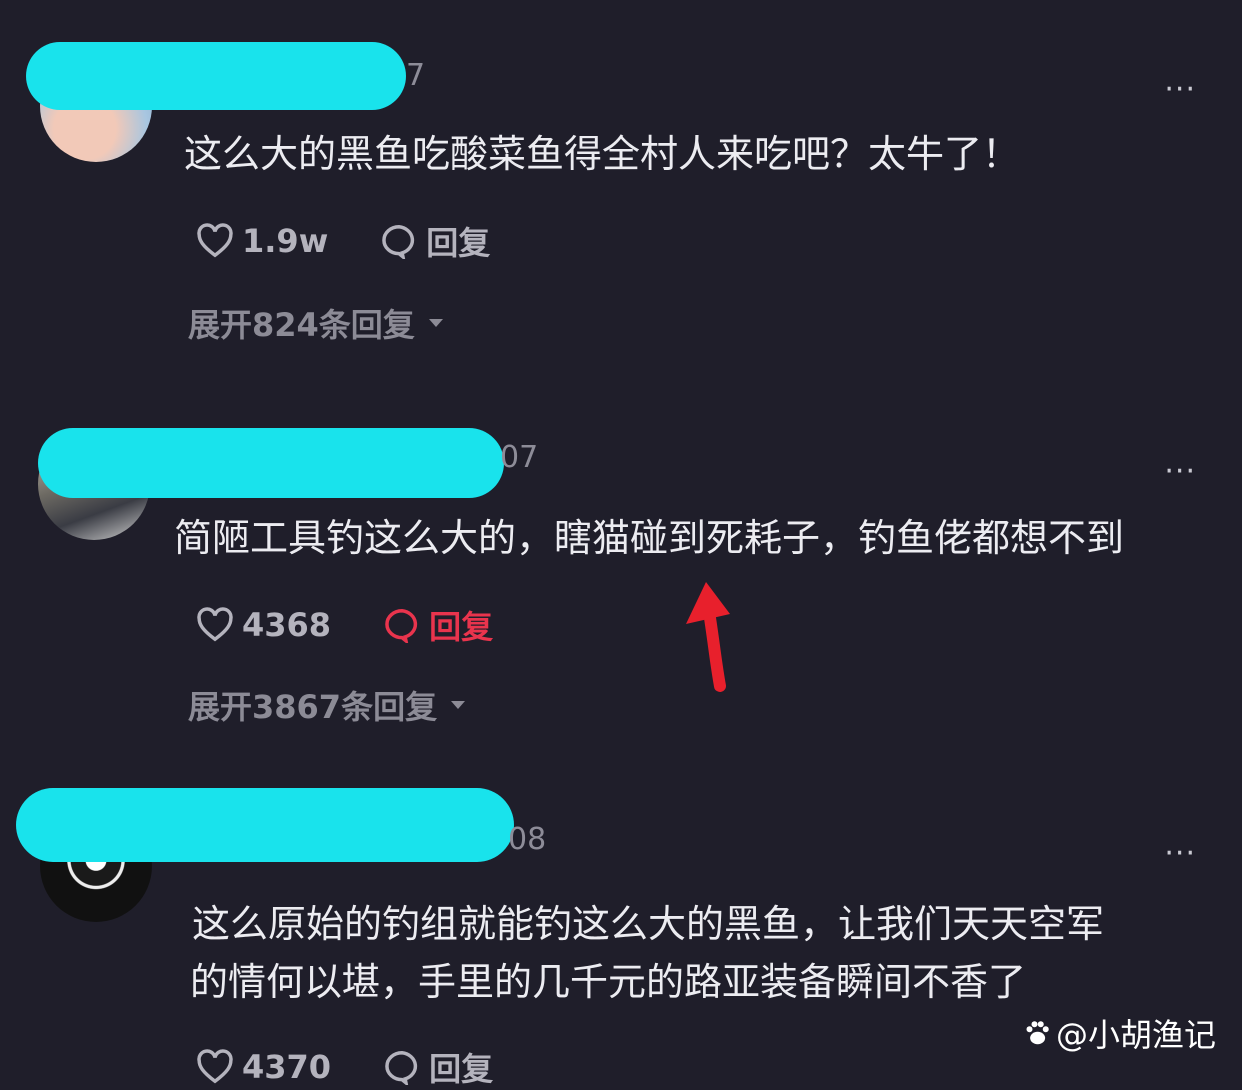 The image size is (1242, 1090). What do you see at coordinates (1135, 1035) in the screenshot?
I see `watermark-label: @小胡渔记` at bounding box center [1135, 1035].